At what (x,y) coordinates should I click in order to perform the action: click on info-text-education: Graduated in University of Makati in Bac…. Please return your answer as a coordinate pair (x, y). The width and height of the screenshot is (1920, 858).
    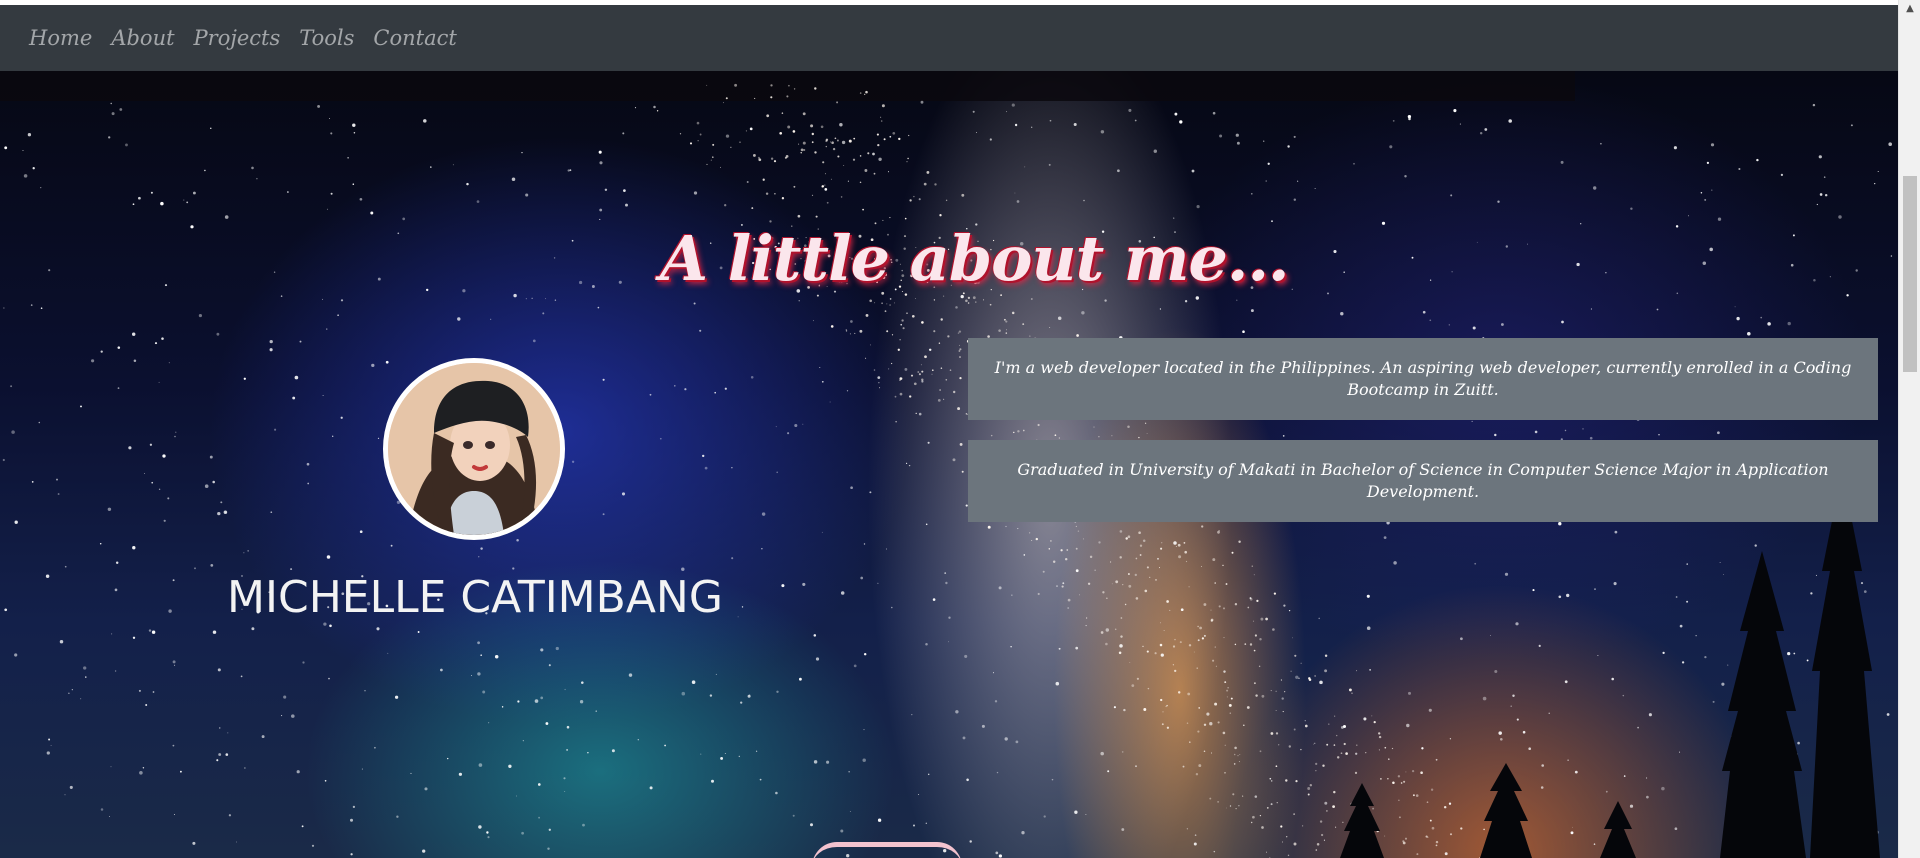
    Looking at the image, I should click on (1423, 480).